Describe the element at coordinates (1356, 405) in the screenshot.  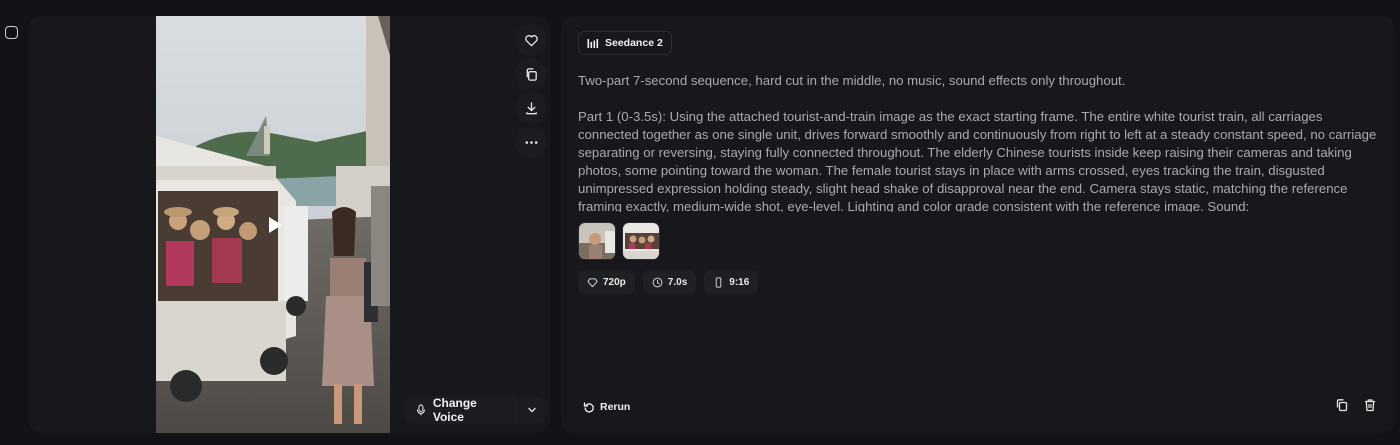
I see `detail-actions` at that location.